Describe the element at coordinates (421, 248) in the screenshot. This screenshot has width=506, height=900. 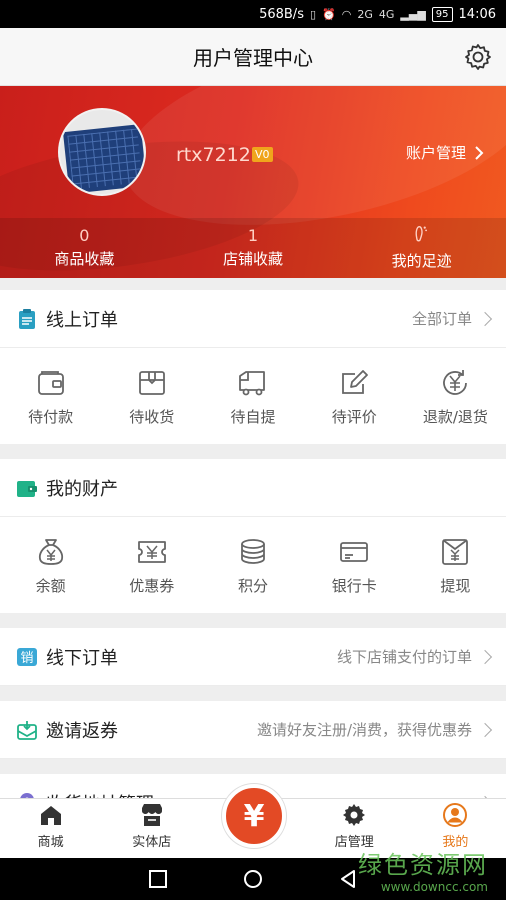
I see `stat-my-footprints: 我的足迹` at that location.